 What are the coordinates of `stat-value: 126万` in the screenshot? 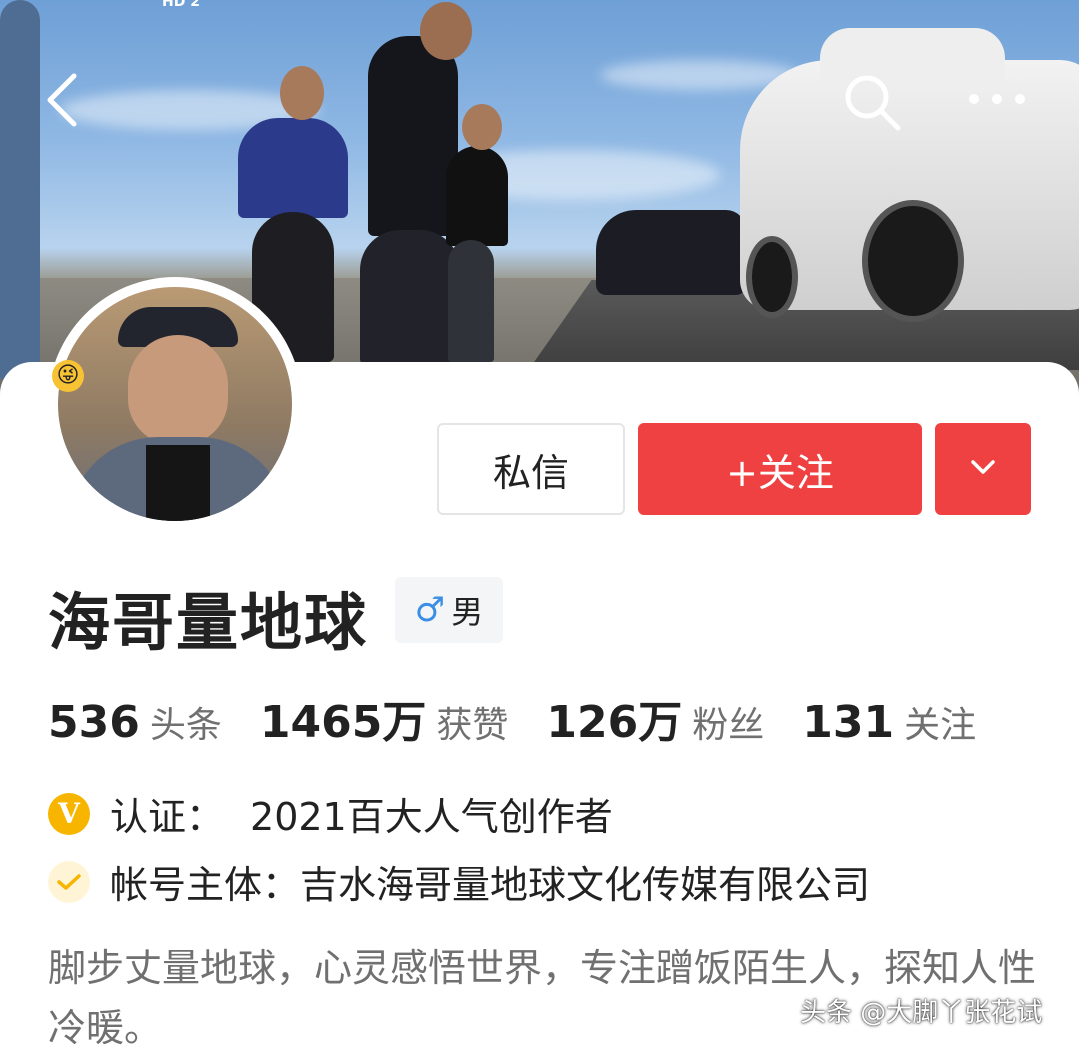 It's located at (614, 722).